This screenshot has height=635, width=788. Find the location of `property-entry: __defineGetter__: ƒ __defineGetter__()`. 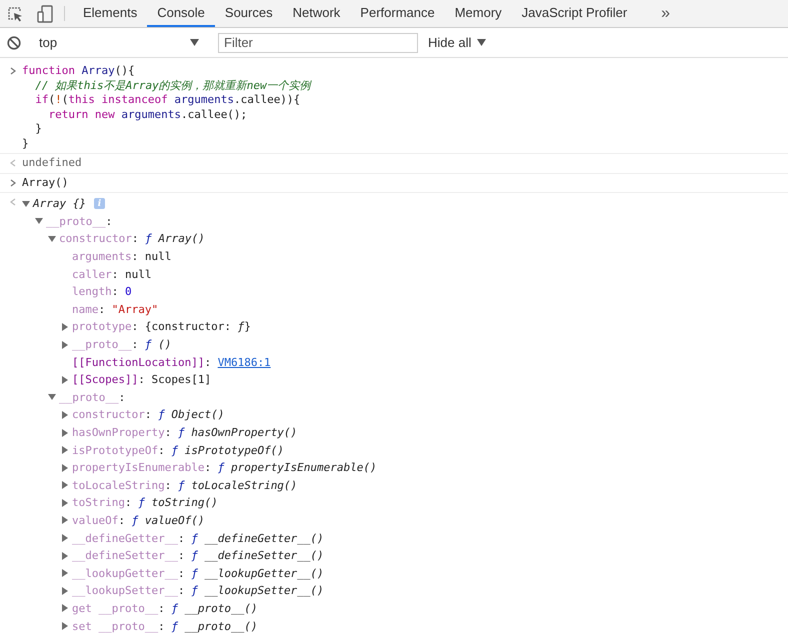

property-entry: __defineGetter__: ƒ __defineGetter__() is located at coordinates (198, 538).